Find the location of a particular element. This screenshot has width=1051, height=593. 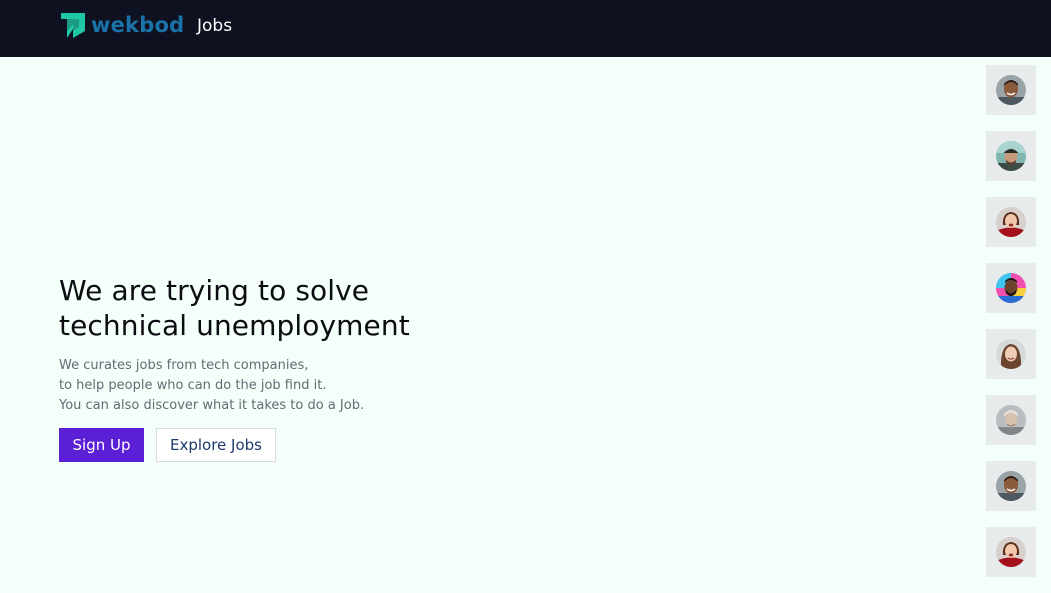

hero-desc-line-1: We curates jobs from tech companies, is located at coordinates (184, 365).